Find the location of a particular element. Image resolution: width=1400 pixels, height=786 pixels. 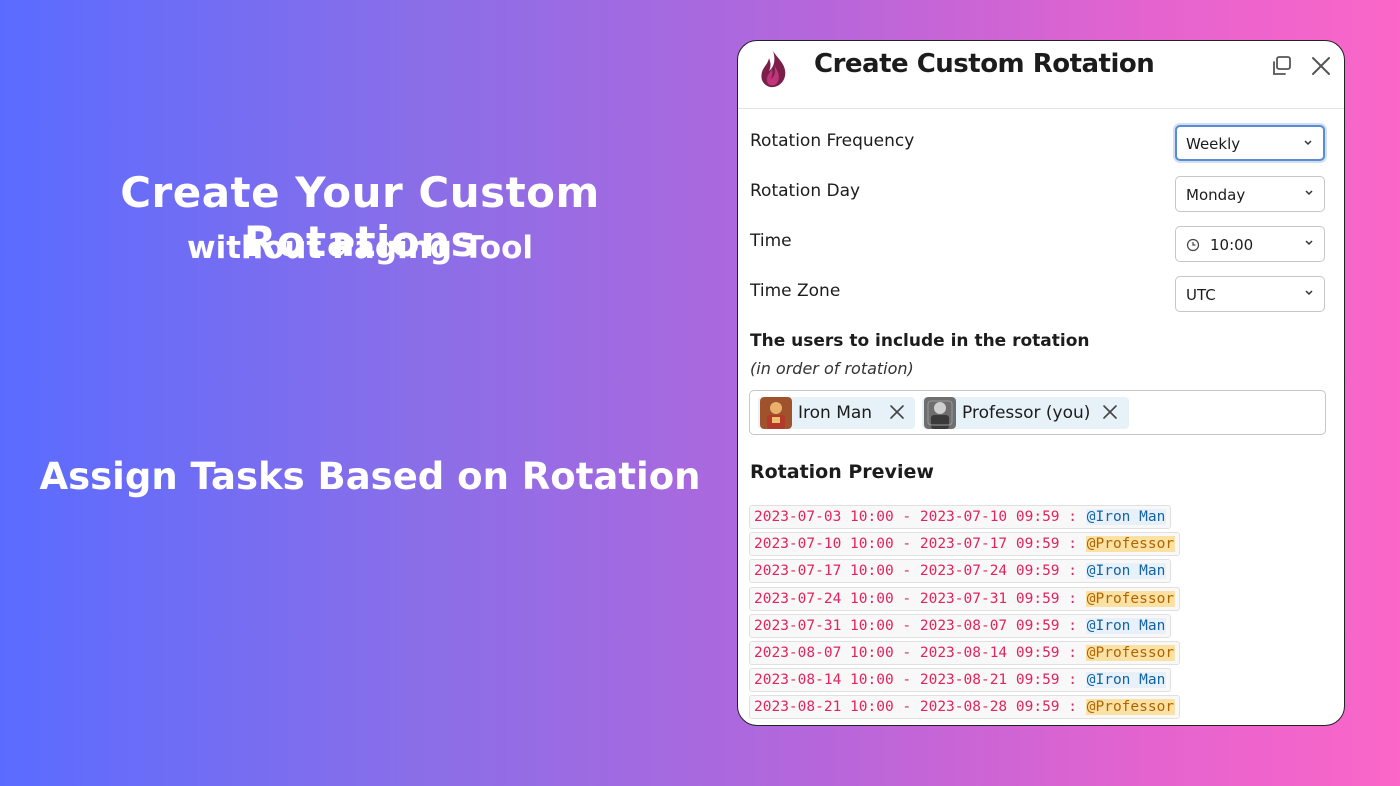

rotation-day-value: Monday is located at coordinates (1216, 195).